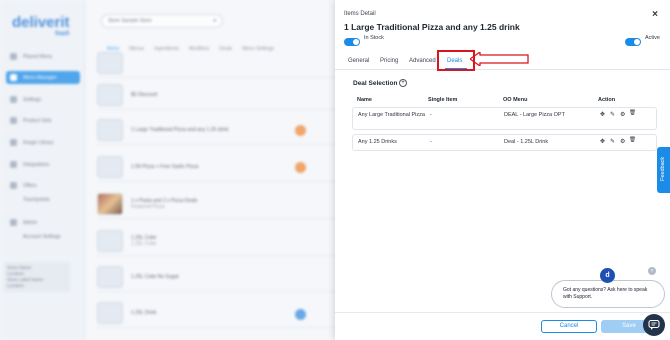 The width and height of the screenshot is (670, 340). Describe the element at coordinates (375, 83) in the screenshot. I see `section-title: Deal Selection` at that location.